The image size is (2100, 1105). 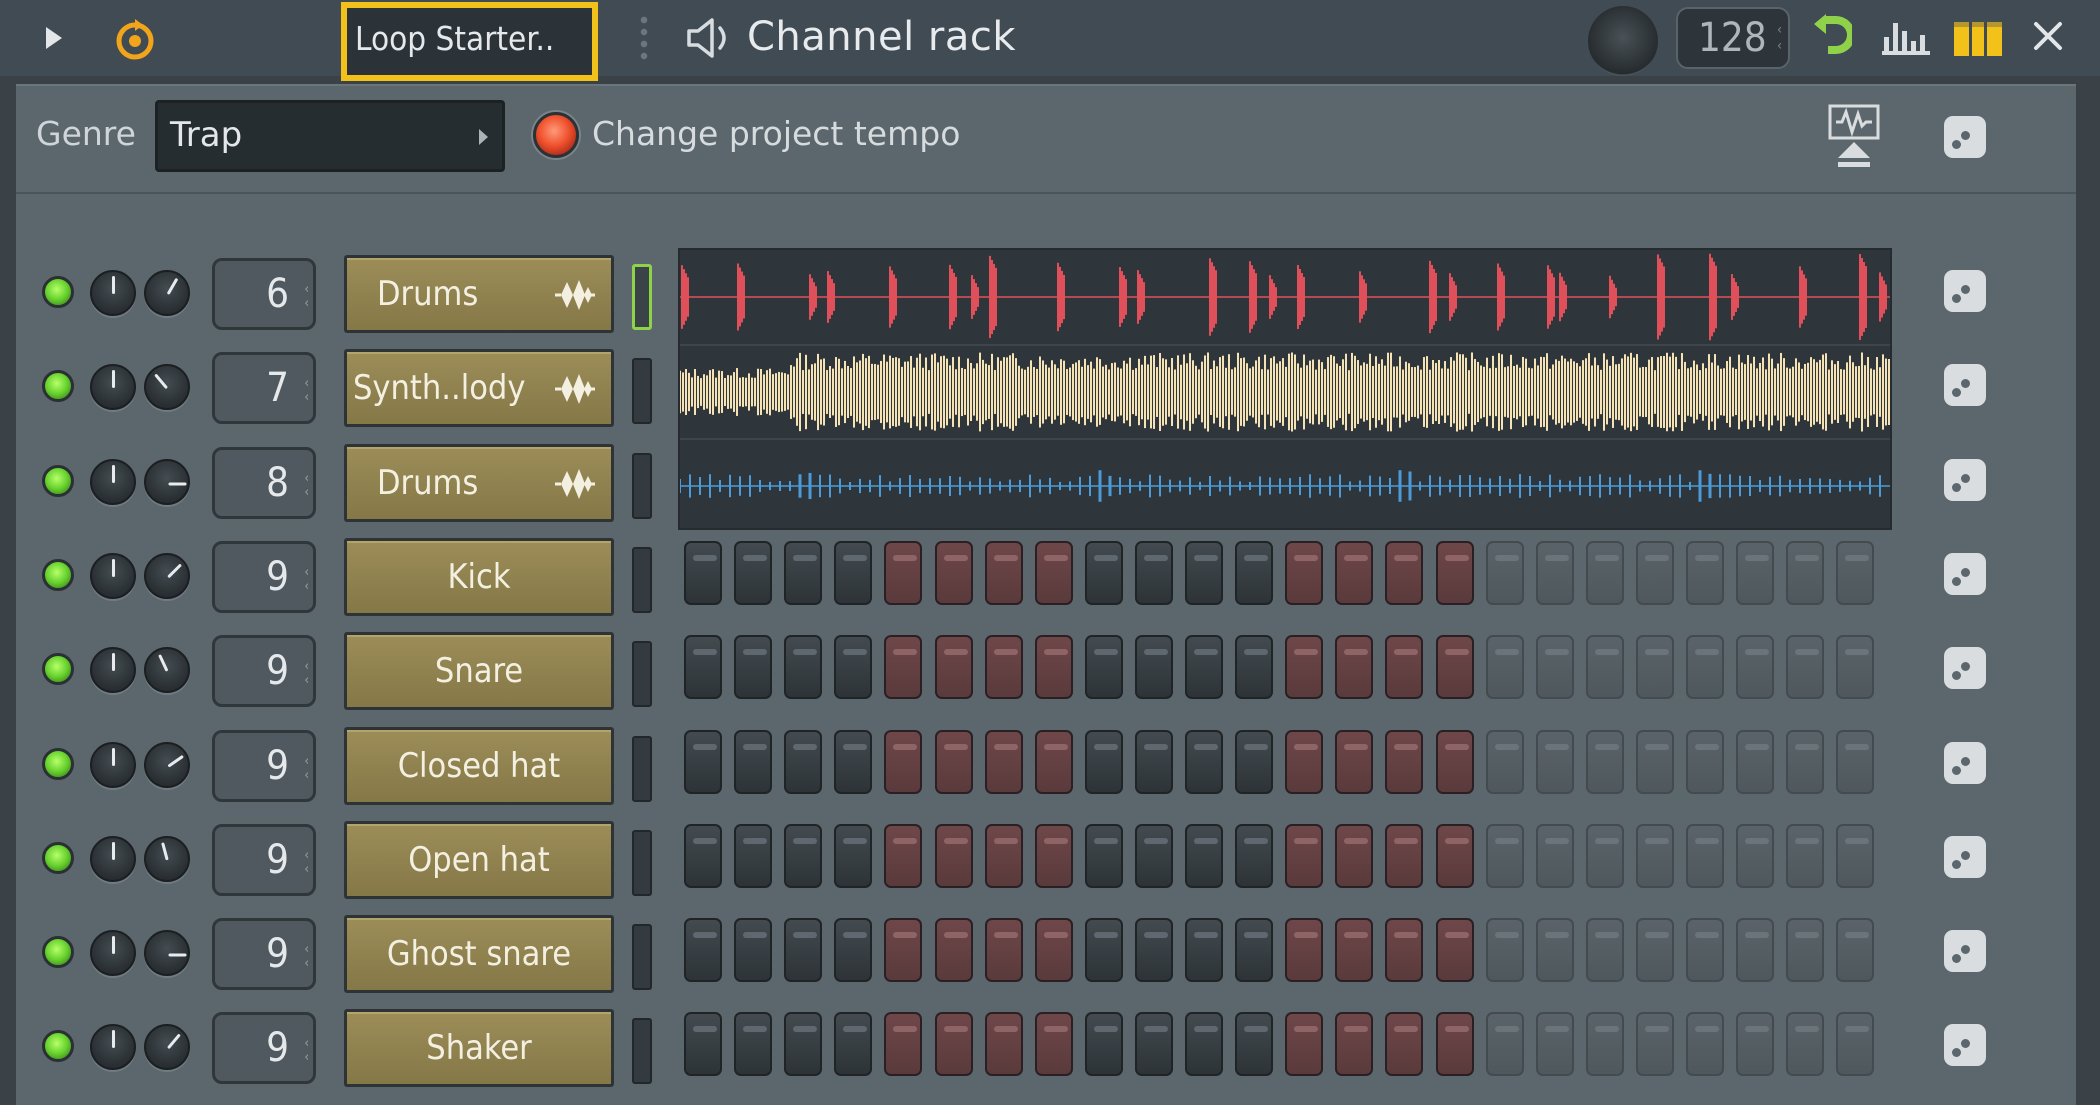 I want to click on channel-name-button: Ghost snare, so click(x=479, y=954).